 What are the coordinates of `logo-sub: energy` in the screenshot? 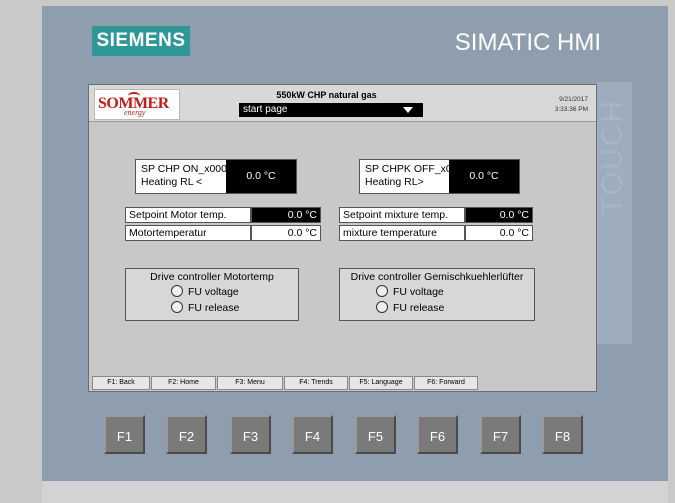 It's located at (135, 112).